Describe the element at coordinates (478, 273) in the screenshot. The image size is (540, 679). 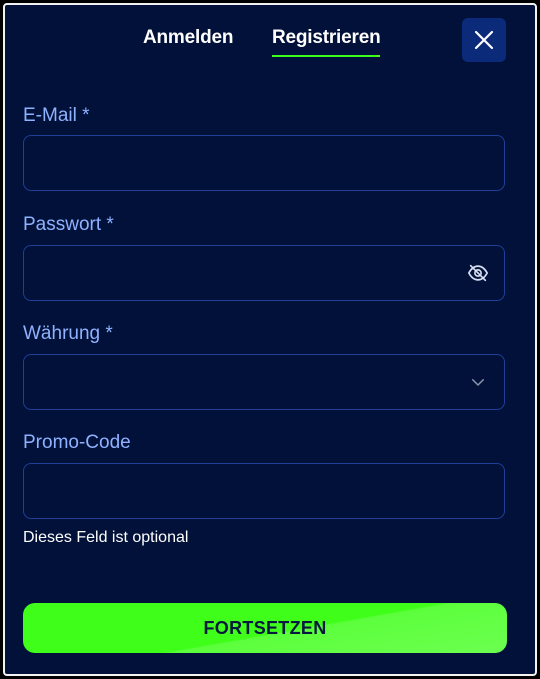
I see `eye-off-icon` at that location.